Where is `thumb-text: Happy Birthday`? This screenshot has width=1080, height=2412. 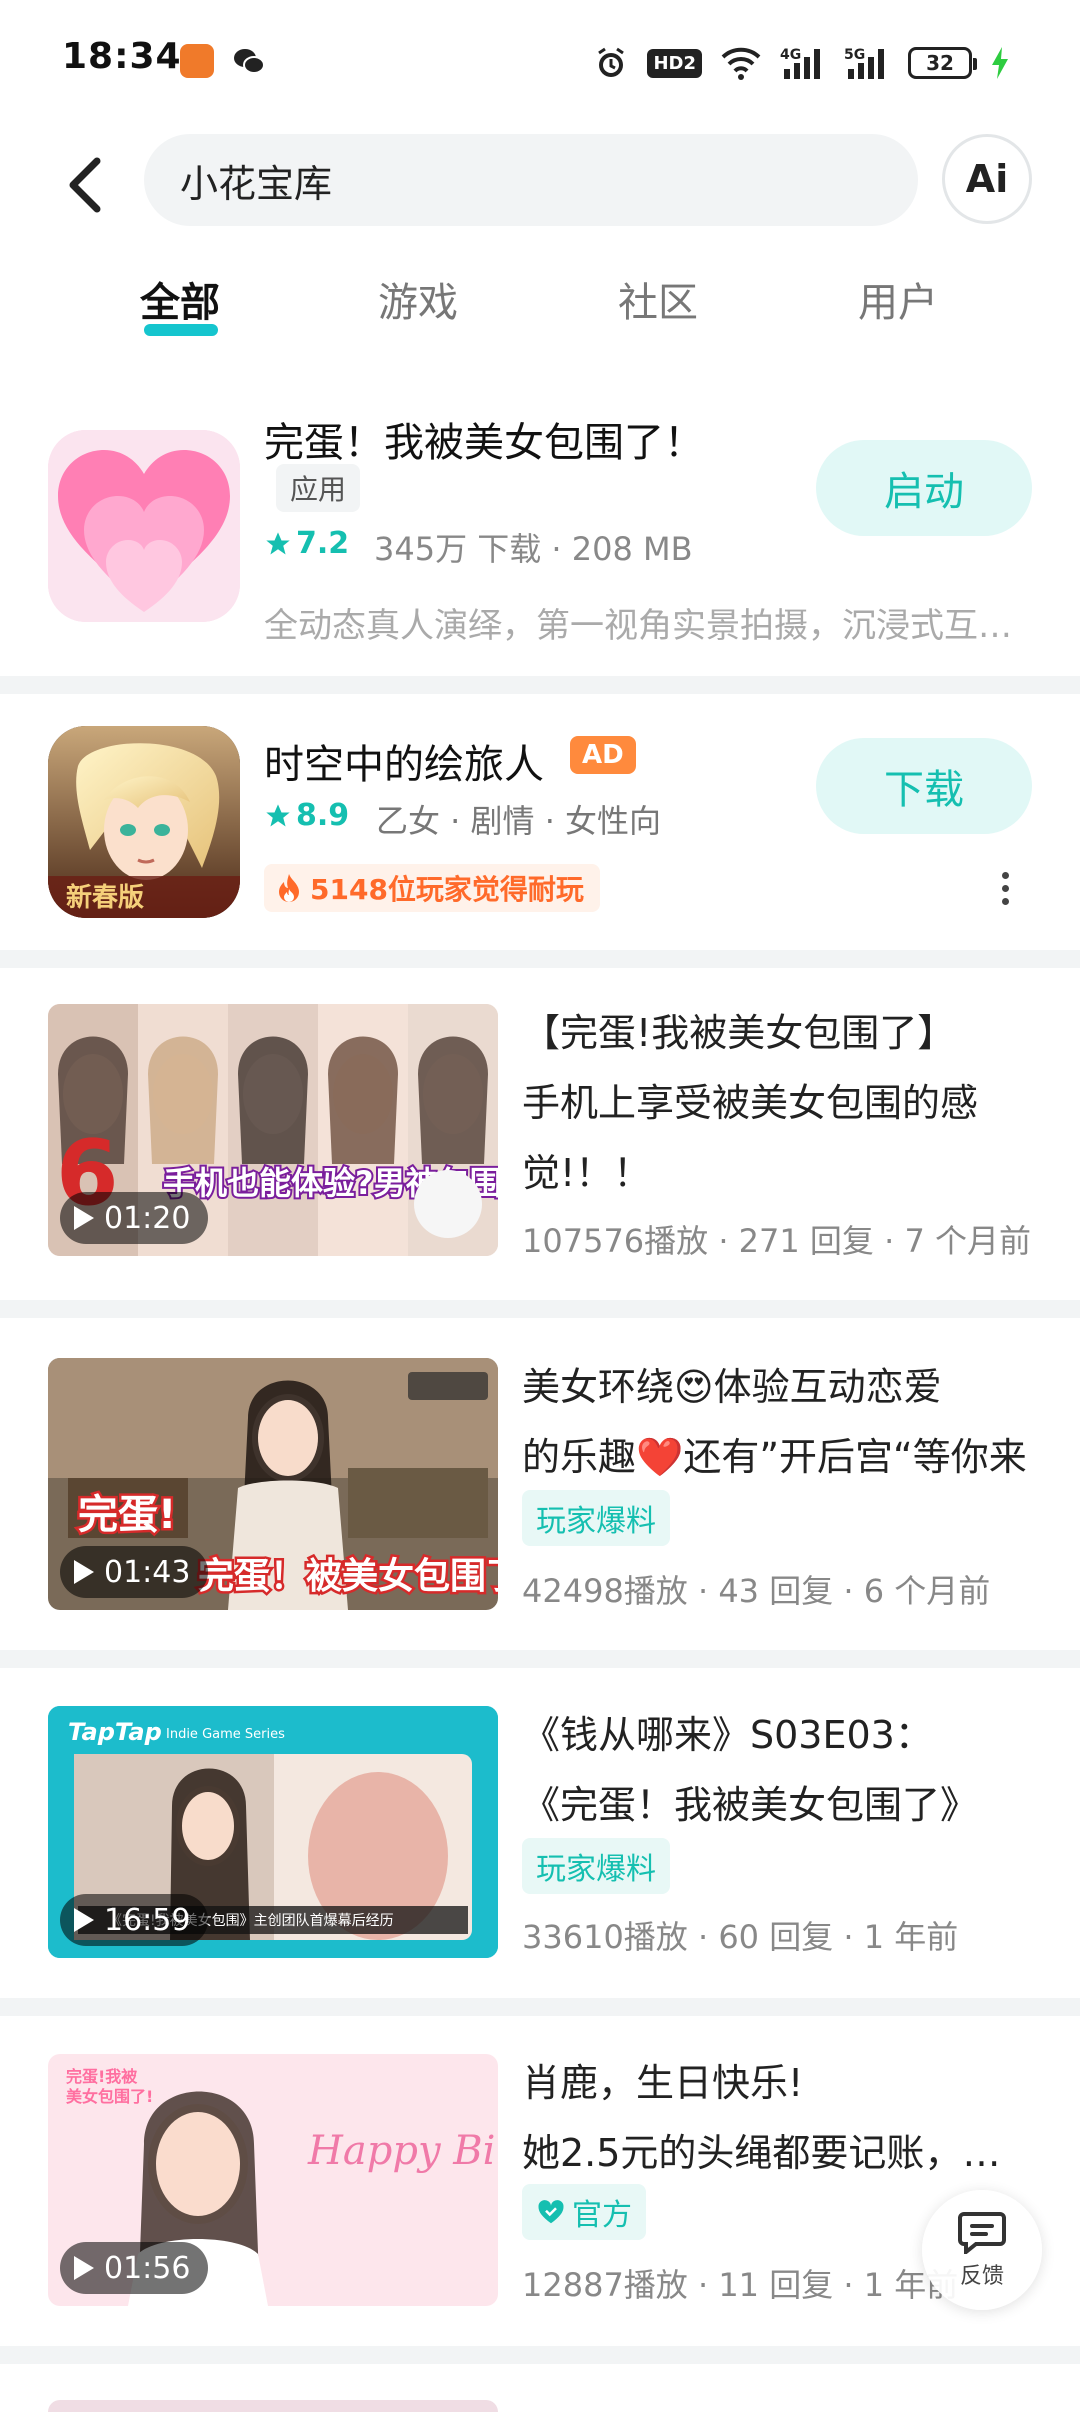 thumb-text: Happy Birthday is located at coordinates (402, 2151).